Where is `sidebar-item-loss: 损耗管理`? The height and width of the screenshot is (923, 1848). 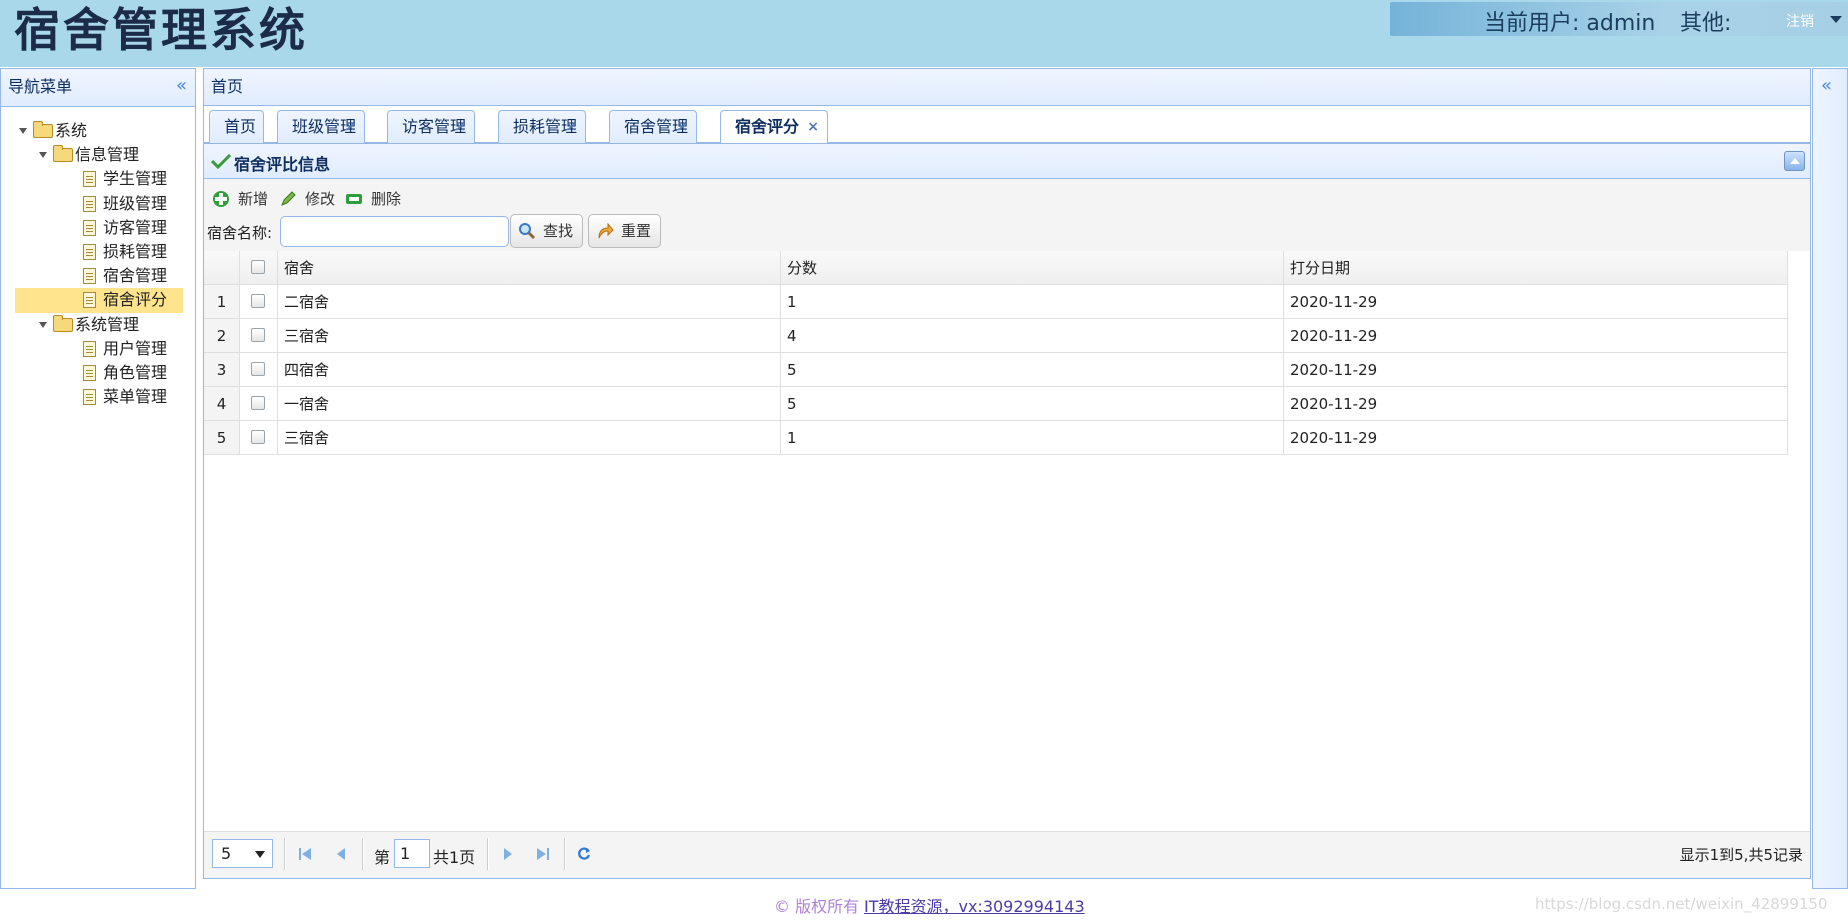
sidebar-item-loss: 损耗管理 is located at coordinates (99, 252).